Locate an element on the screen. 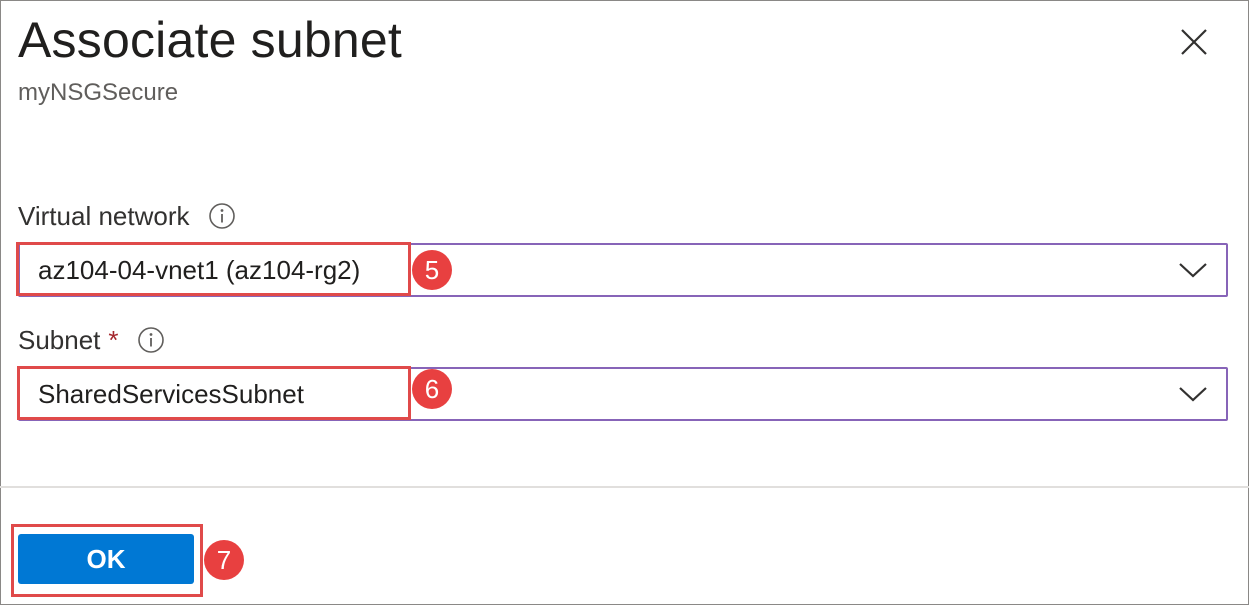 Image resolution: width=1249 pixels, height=605 pixels. step-badge-6: 6 is located at coordinates (432, 389).